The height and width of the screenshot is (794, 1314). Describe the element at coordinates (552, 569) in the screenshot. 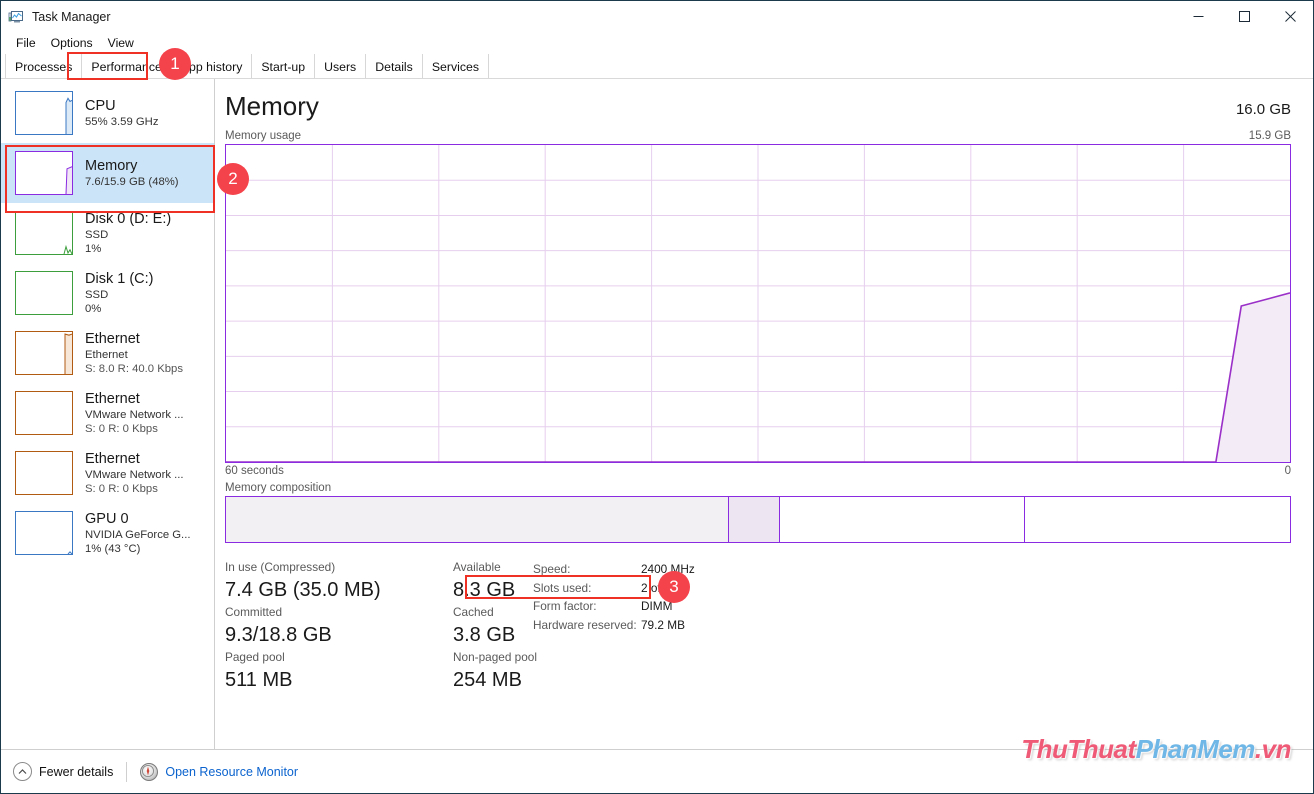

I see `stat-key: Speed:` at that location.